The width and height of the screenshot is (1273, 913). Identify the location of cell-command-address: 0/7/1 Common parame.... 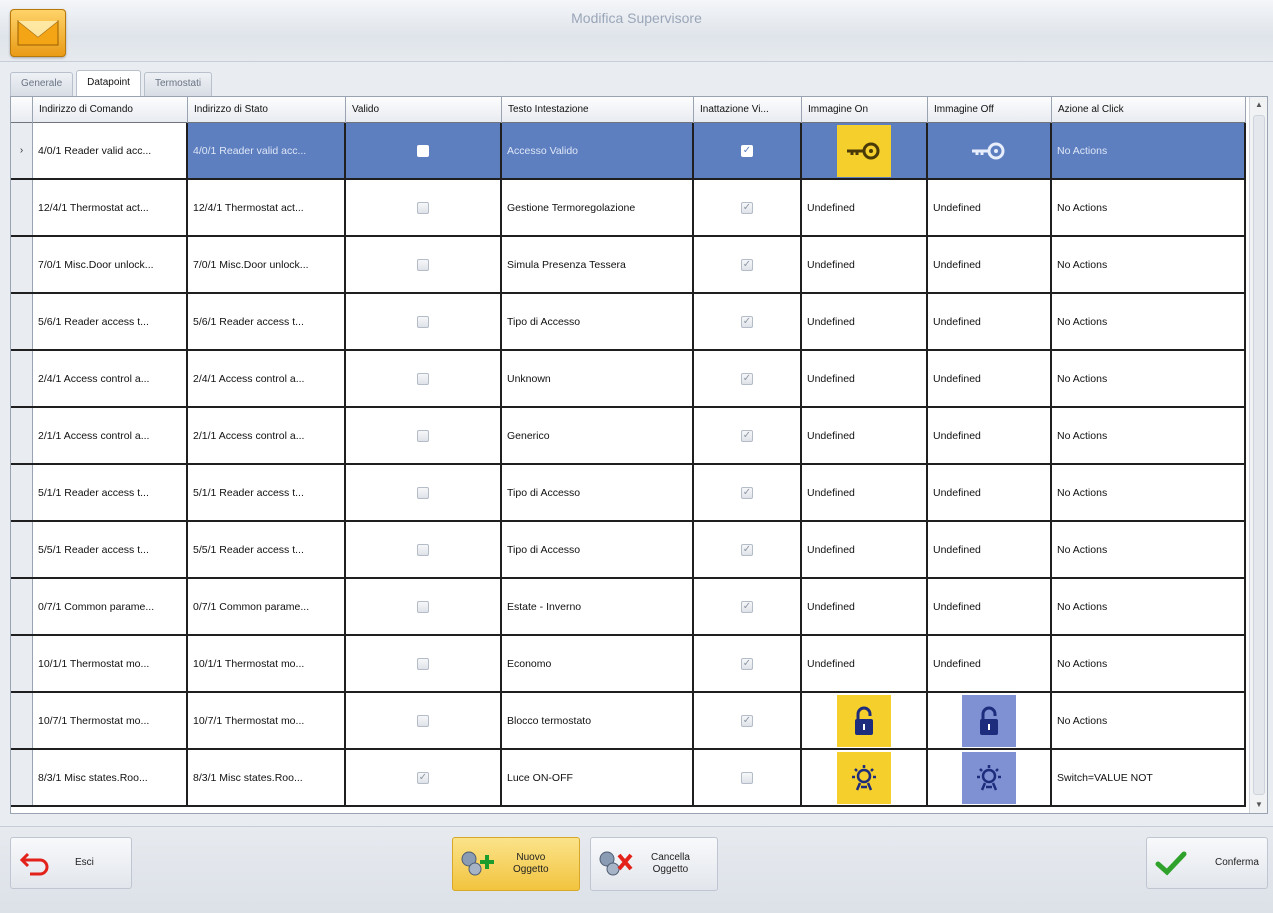
(110, 606).